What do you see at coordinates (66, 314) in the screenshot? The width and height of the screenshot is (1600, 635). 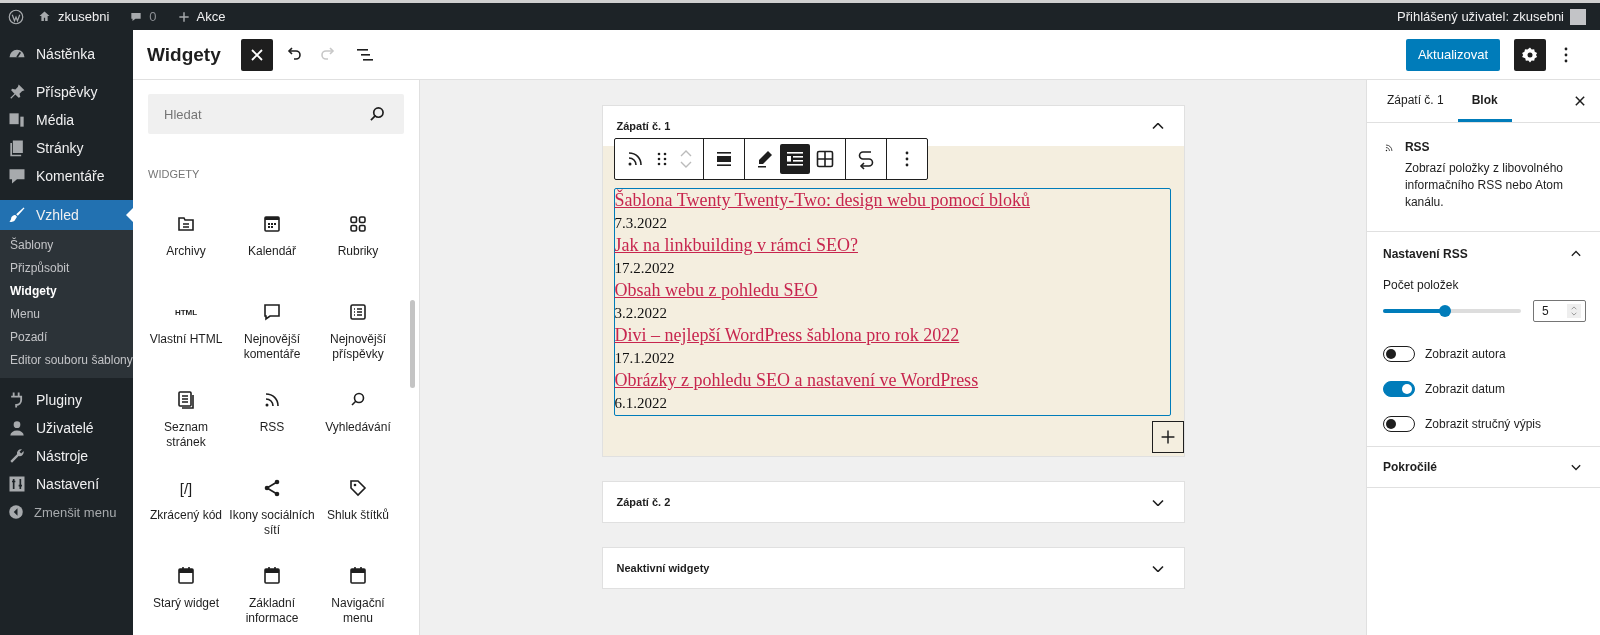 I see `sidebar-sublink: Menu` at bounding box center [66, 314].